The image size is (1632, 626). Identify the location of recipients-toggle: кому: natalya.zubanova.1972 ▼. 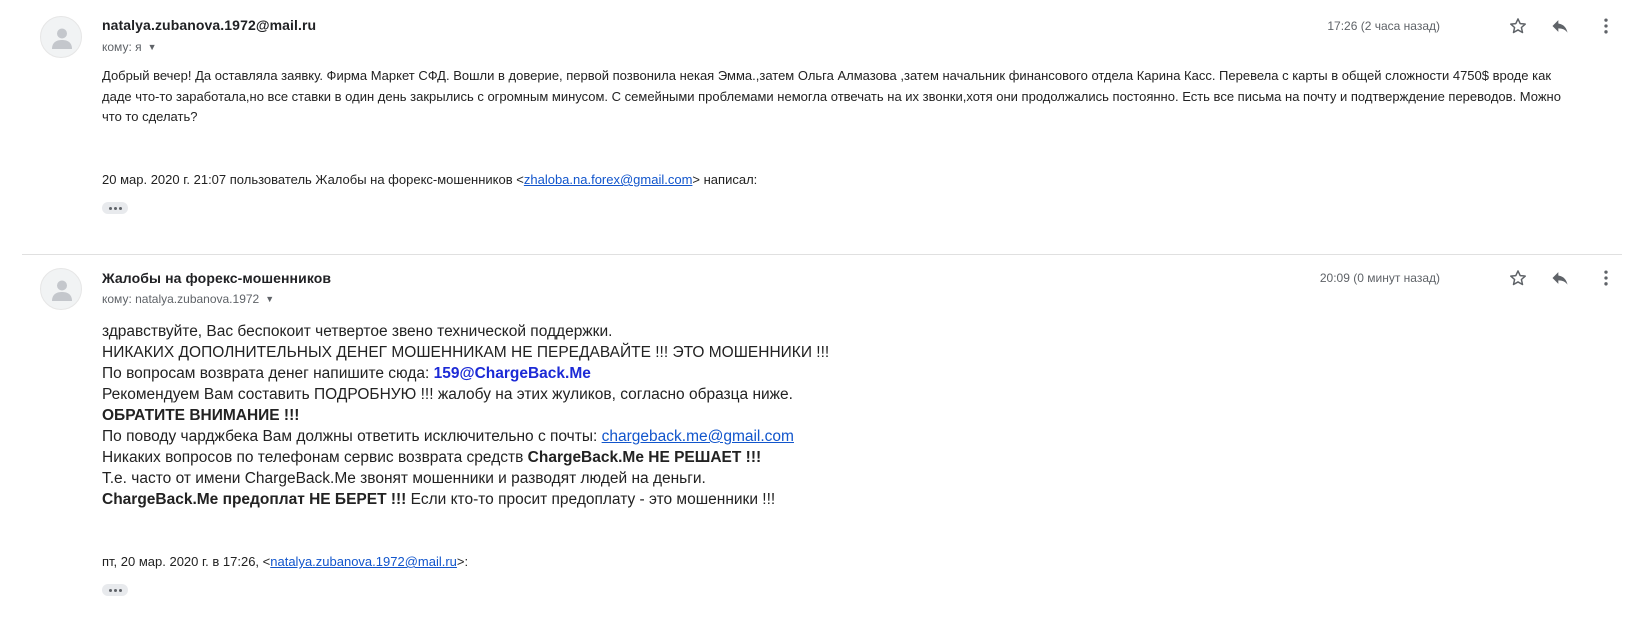
(188, 299).